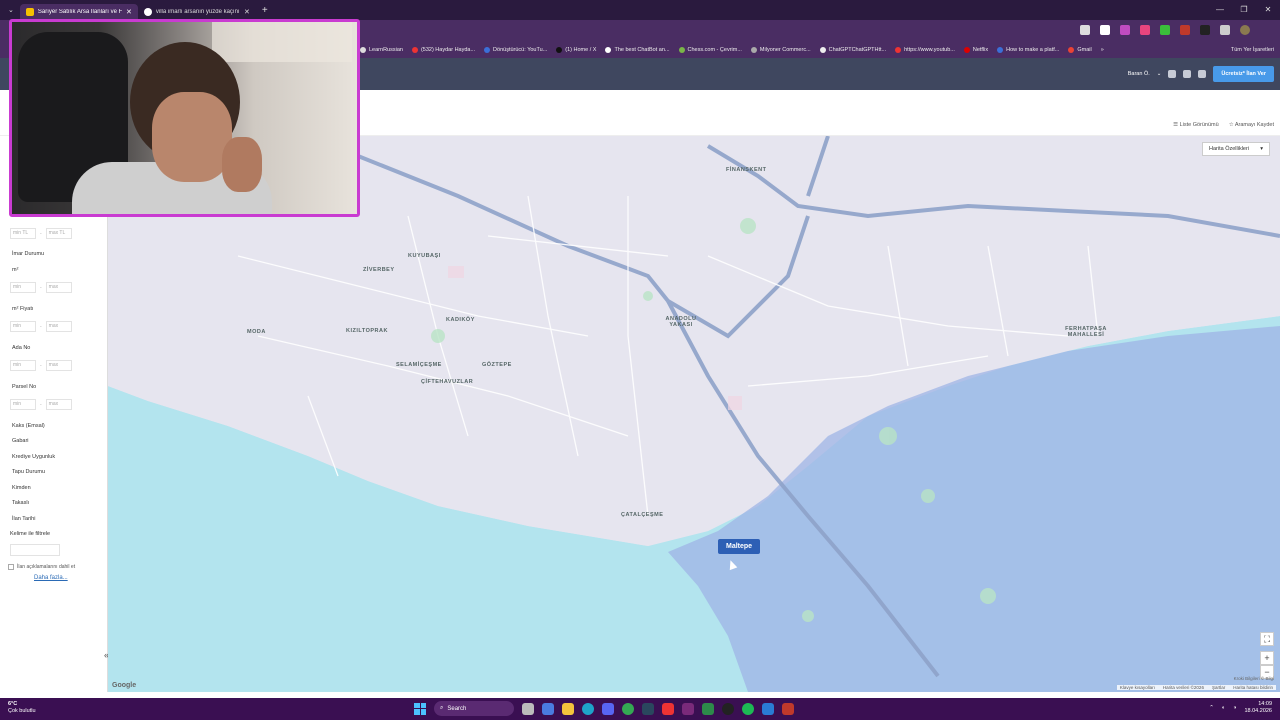 Image resolution: width=1280 pixels, height=720 pixels. Describe the element at coordinates (1102, 50) in the screenshot. I see `bookmark-overflow: »` at that location.